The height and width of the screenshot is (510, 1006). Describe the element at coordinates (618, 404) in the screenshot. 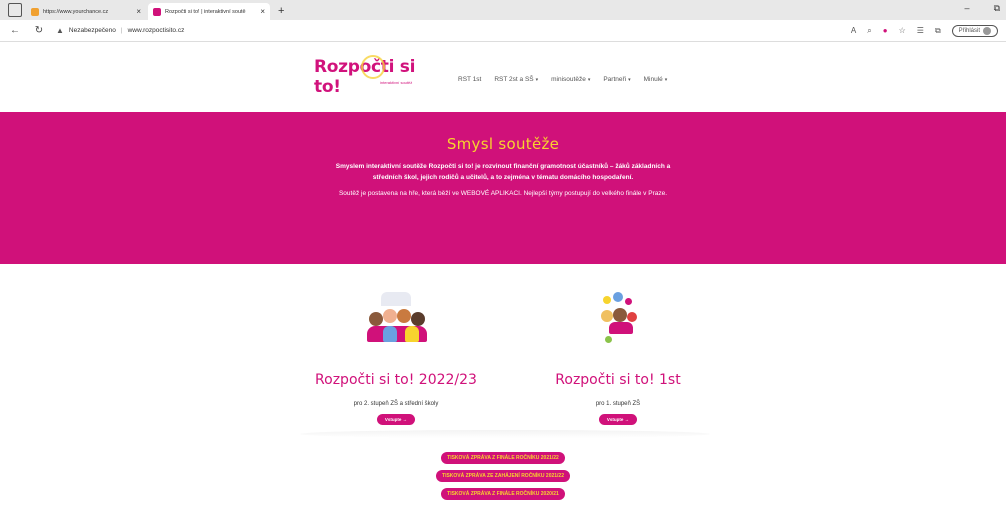

I see `card-description: pro 1. stupeň ZŠ` at that location.